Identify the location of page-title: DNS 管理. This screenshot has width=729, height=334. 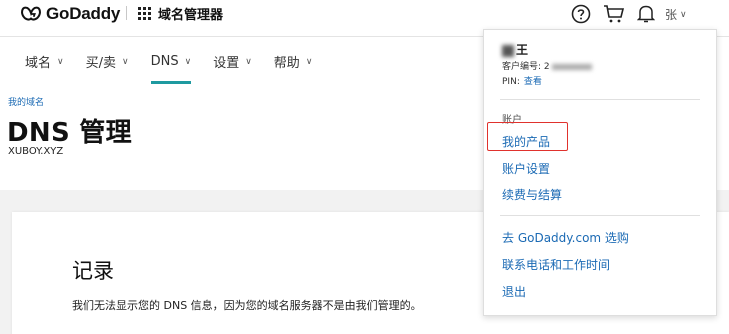
(69, 133).